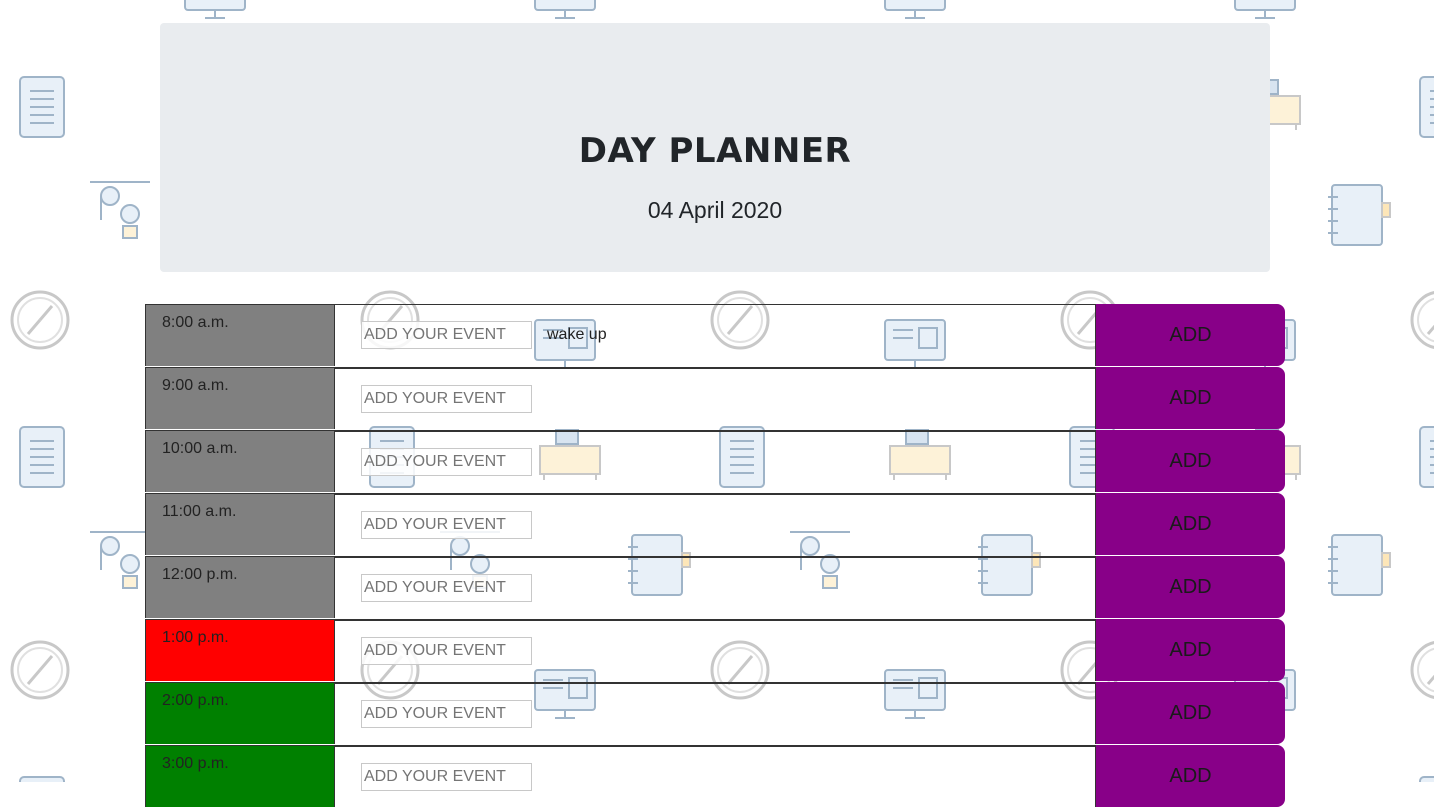  What do you see at coordinates (240, 398) in the screenshot?
I see `hour-label: 9:00 a.m.` at bounding box center [240, 398].